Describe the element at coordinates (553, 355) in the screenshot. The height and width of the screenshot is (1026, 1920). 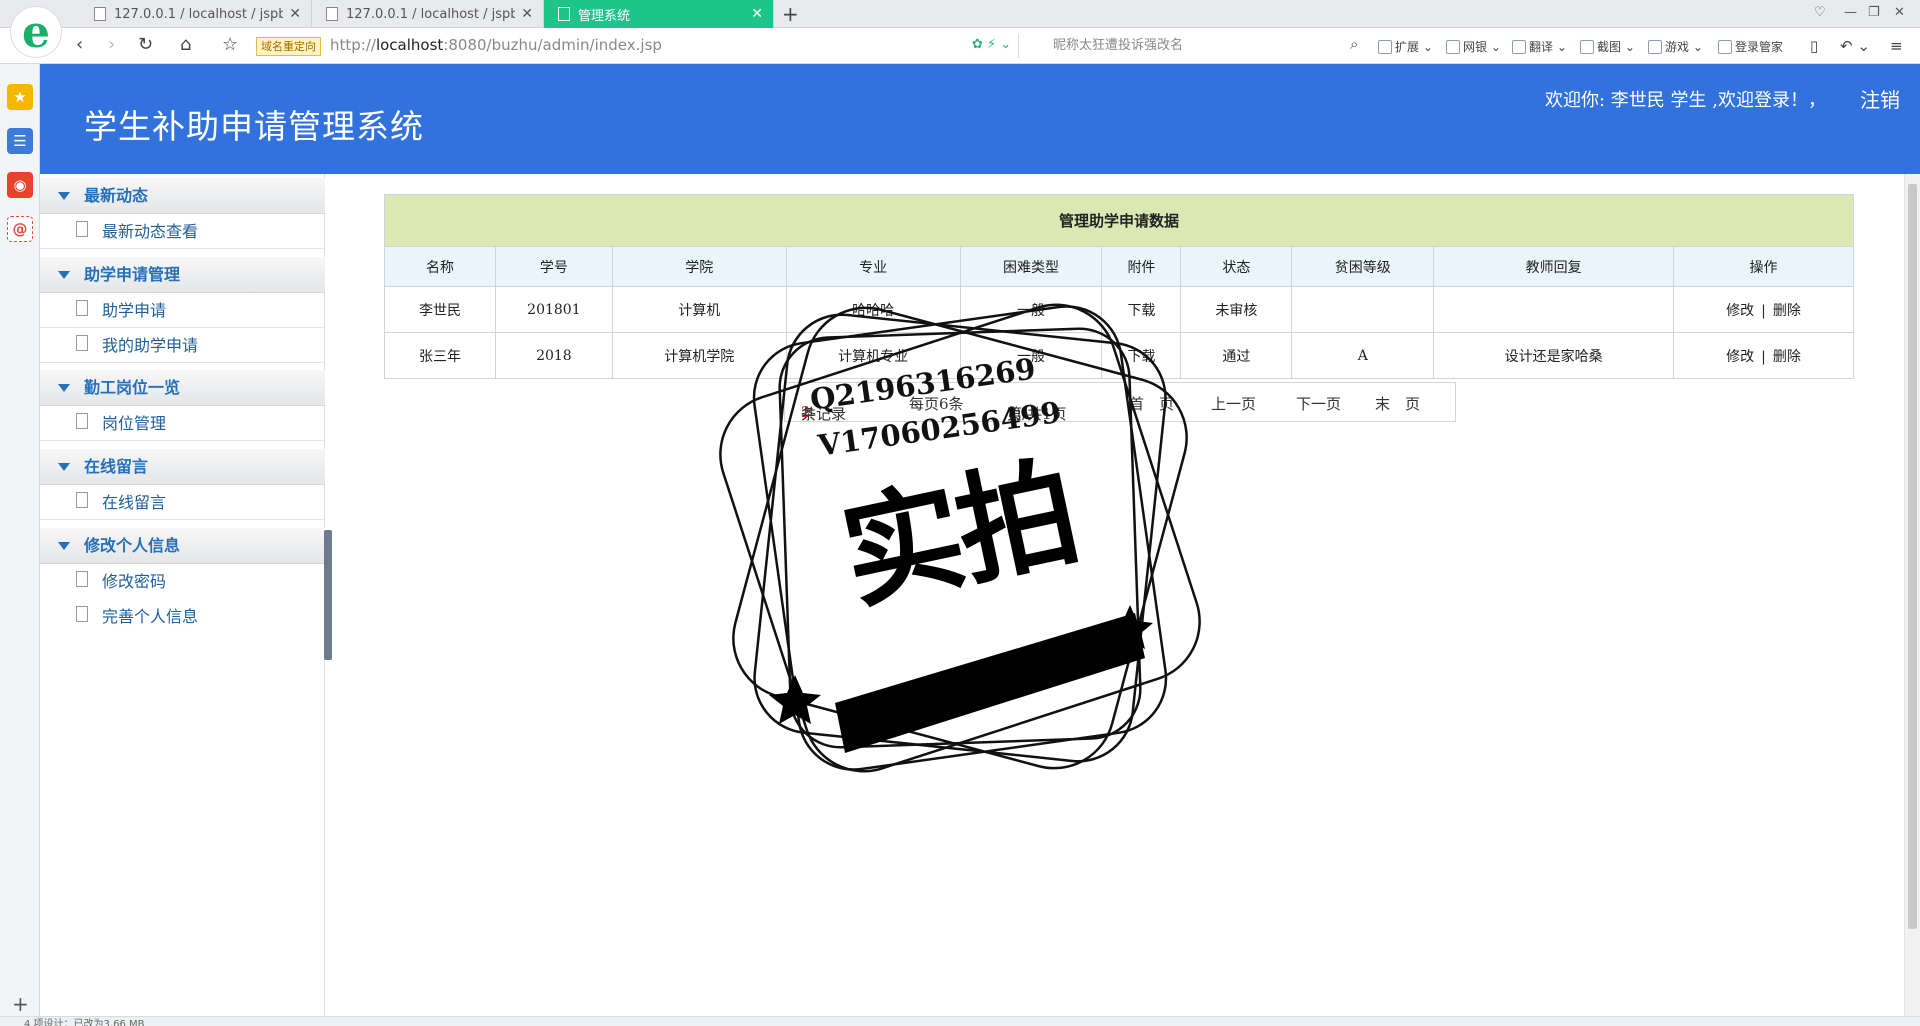
I see `cell-student-id: 2018` at that location.